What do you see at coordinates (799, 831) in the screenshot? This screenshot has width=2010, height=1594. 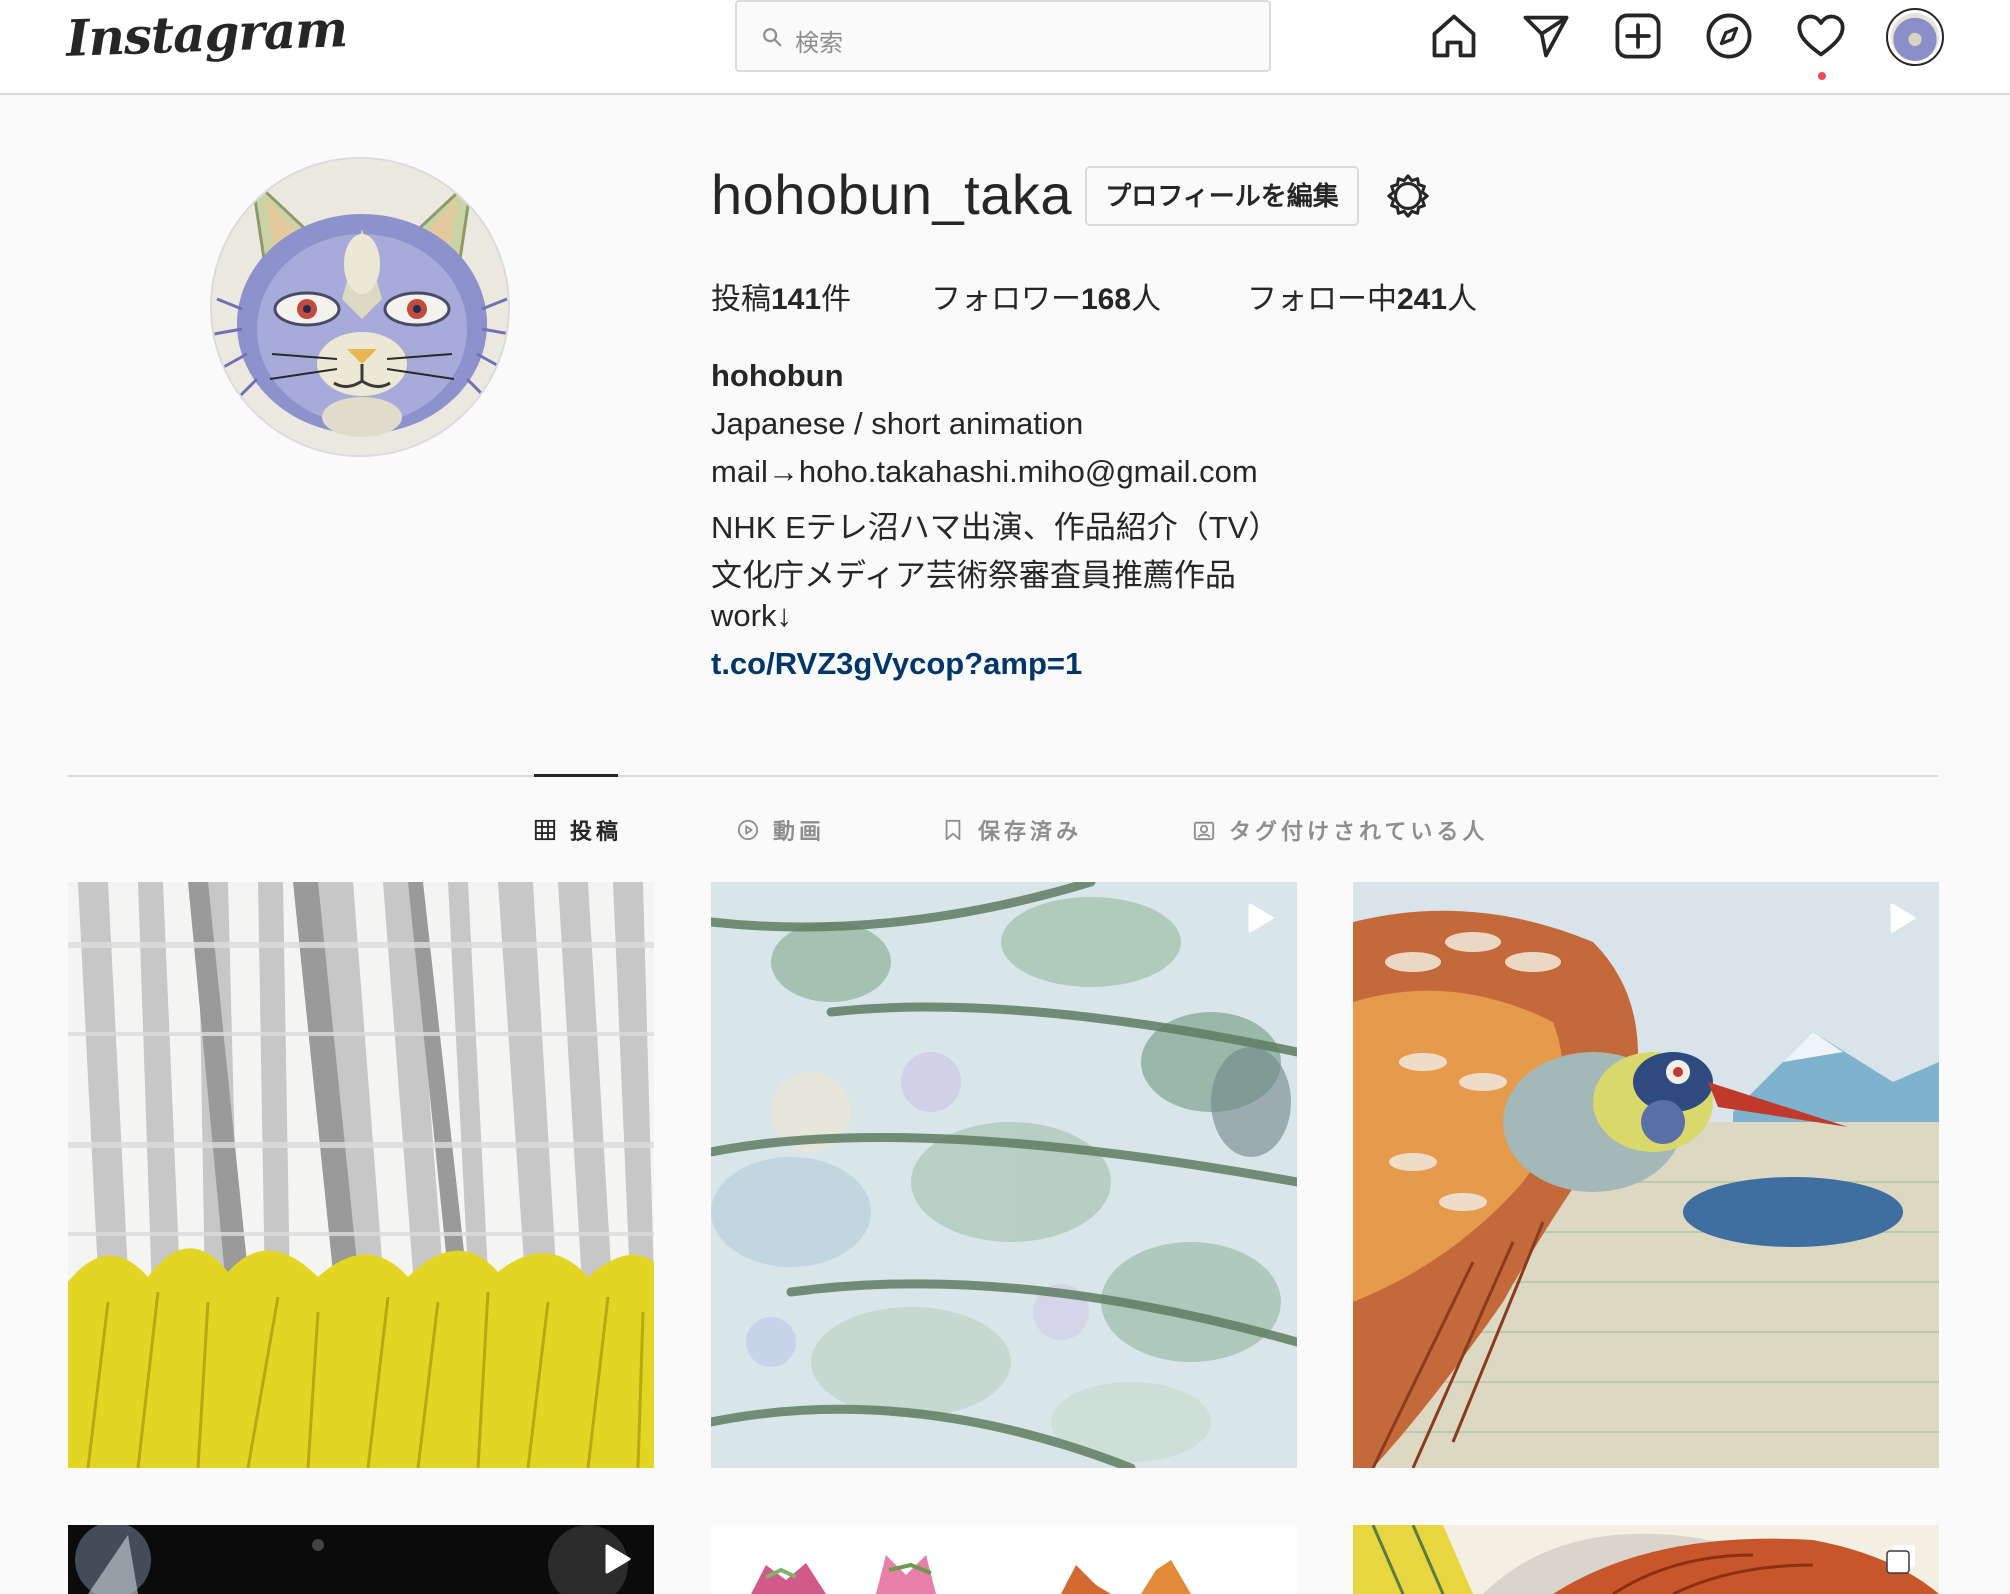 I see `tab-videos-label: 動画` at bounding box center [799, 831].